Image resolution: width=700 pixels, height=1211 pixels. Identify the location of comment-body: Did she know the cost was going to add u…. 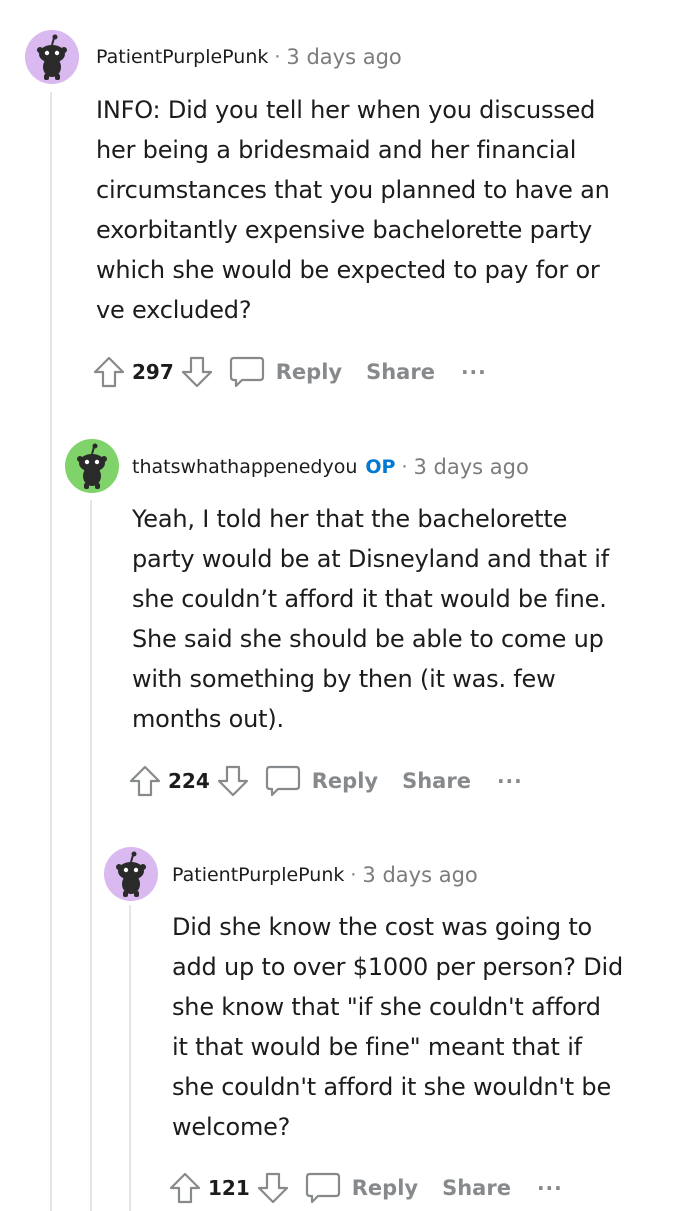
(398, 1027).